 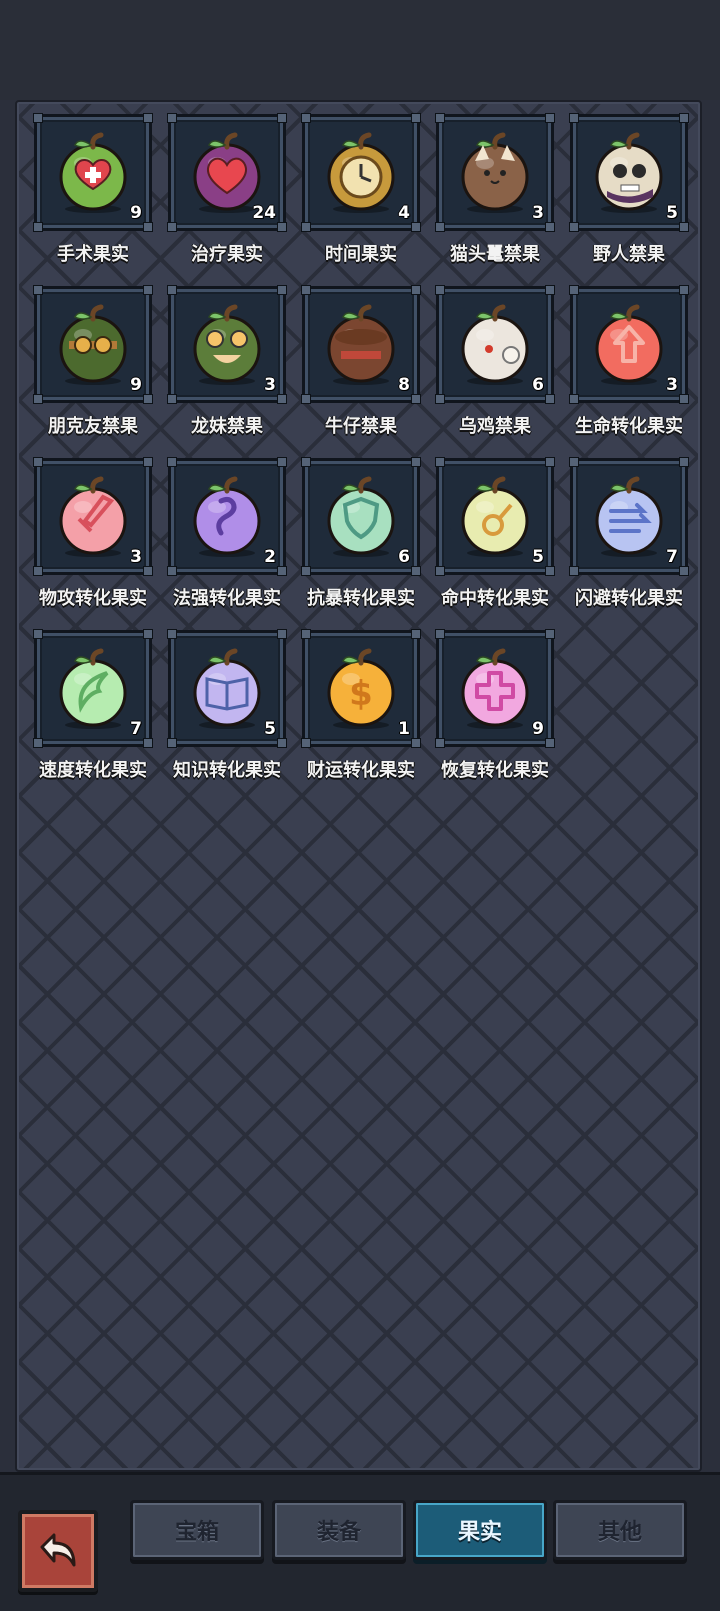 I want to click on fruit-slot: 3 龙妹禁果, so click(x=232, y=369).